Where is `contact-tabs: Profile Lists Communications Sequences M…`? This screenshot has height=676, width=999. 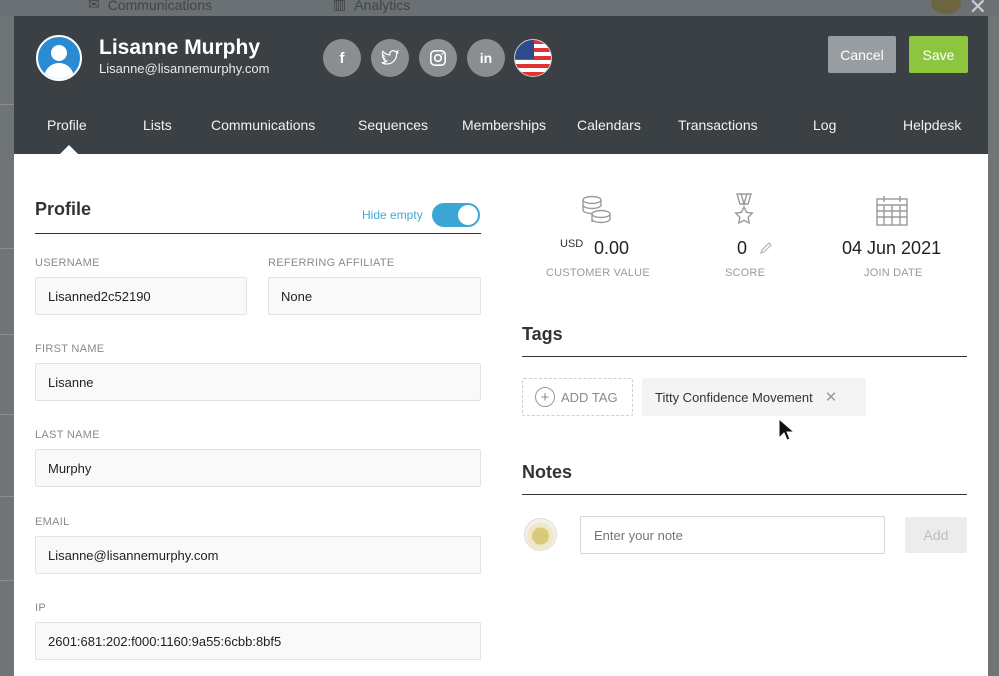
contact-tabs: Profile Lists Communications Sequences M… is located at coordinates (501, 127).